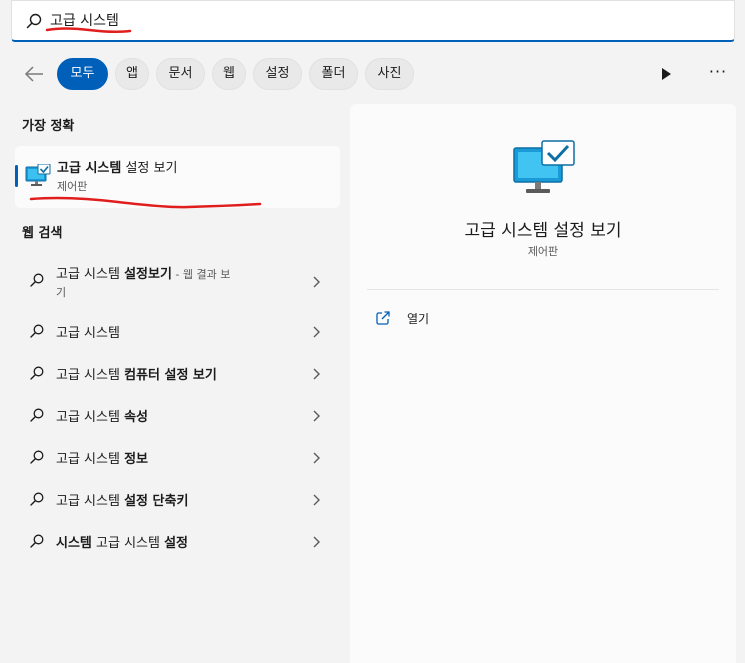  What do you see at coordinates (543, 231) in the screenshot?
I see `detail-title: 고급 시스템 설정 보기` at bounding box center [543, 231].